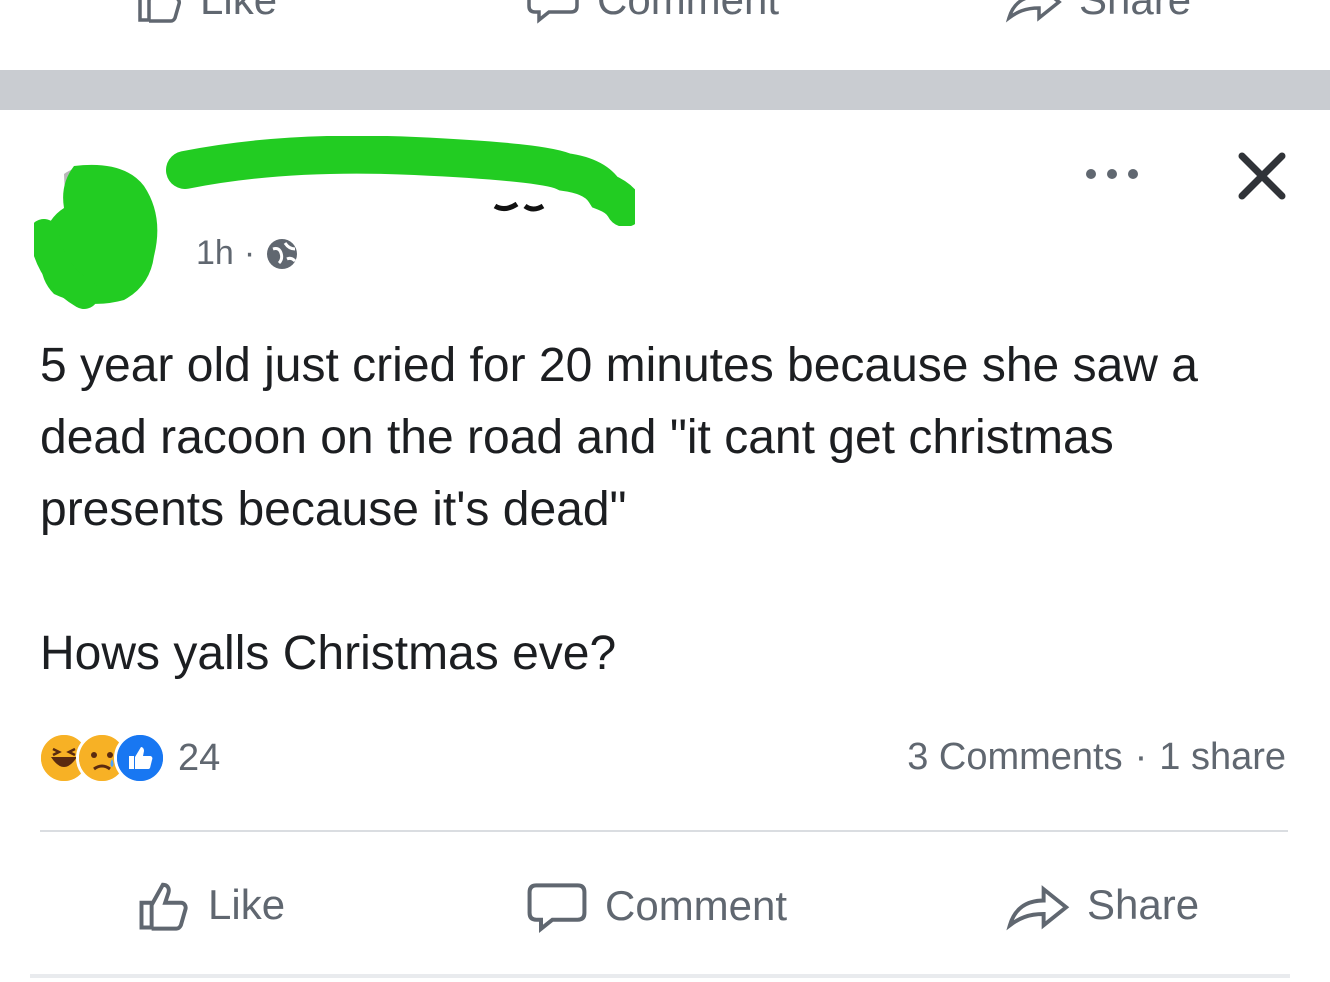 The height and width of the screenshot is (982, 1330). Describe the element at coordinates (1222, 757) in the screenshot. I see `shares-count-link: 1 share` at that location.